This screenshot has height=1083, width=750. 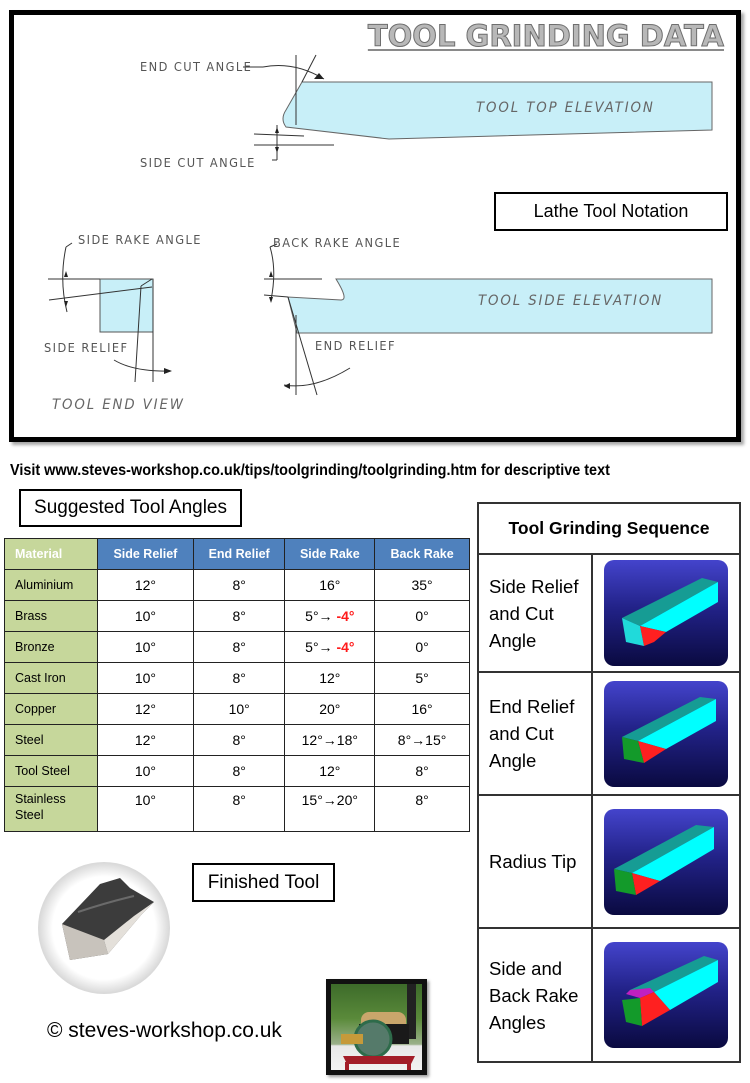 What do you see at coordinates (422, 740) in the screenshot?
I see `back-rake-cell: 8°→15°` at bounding box center [422, 740].